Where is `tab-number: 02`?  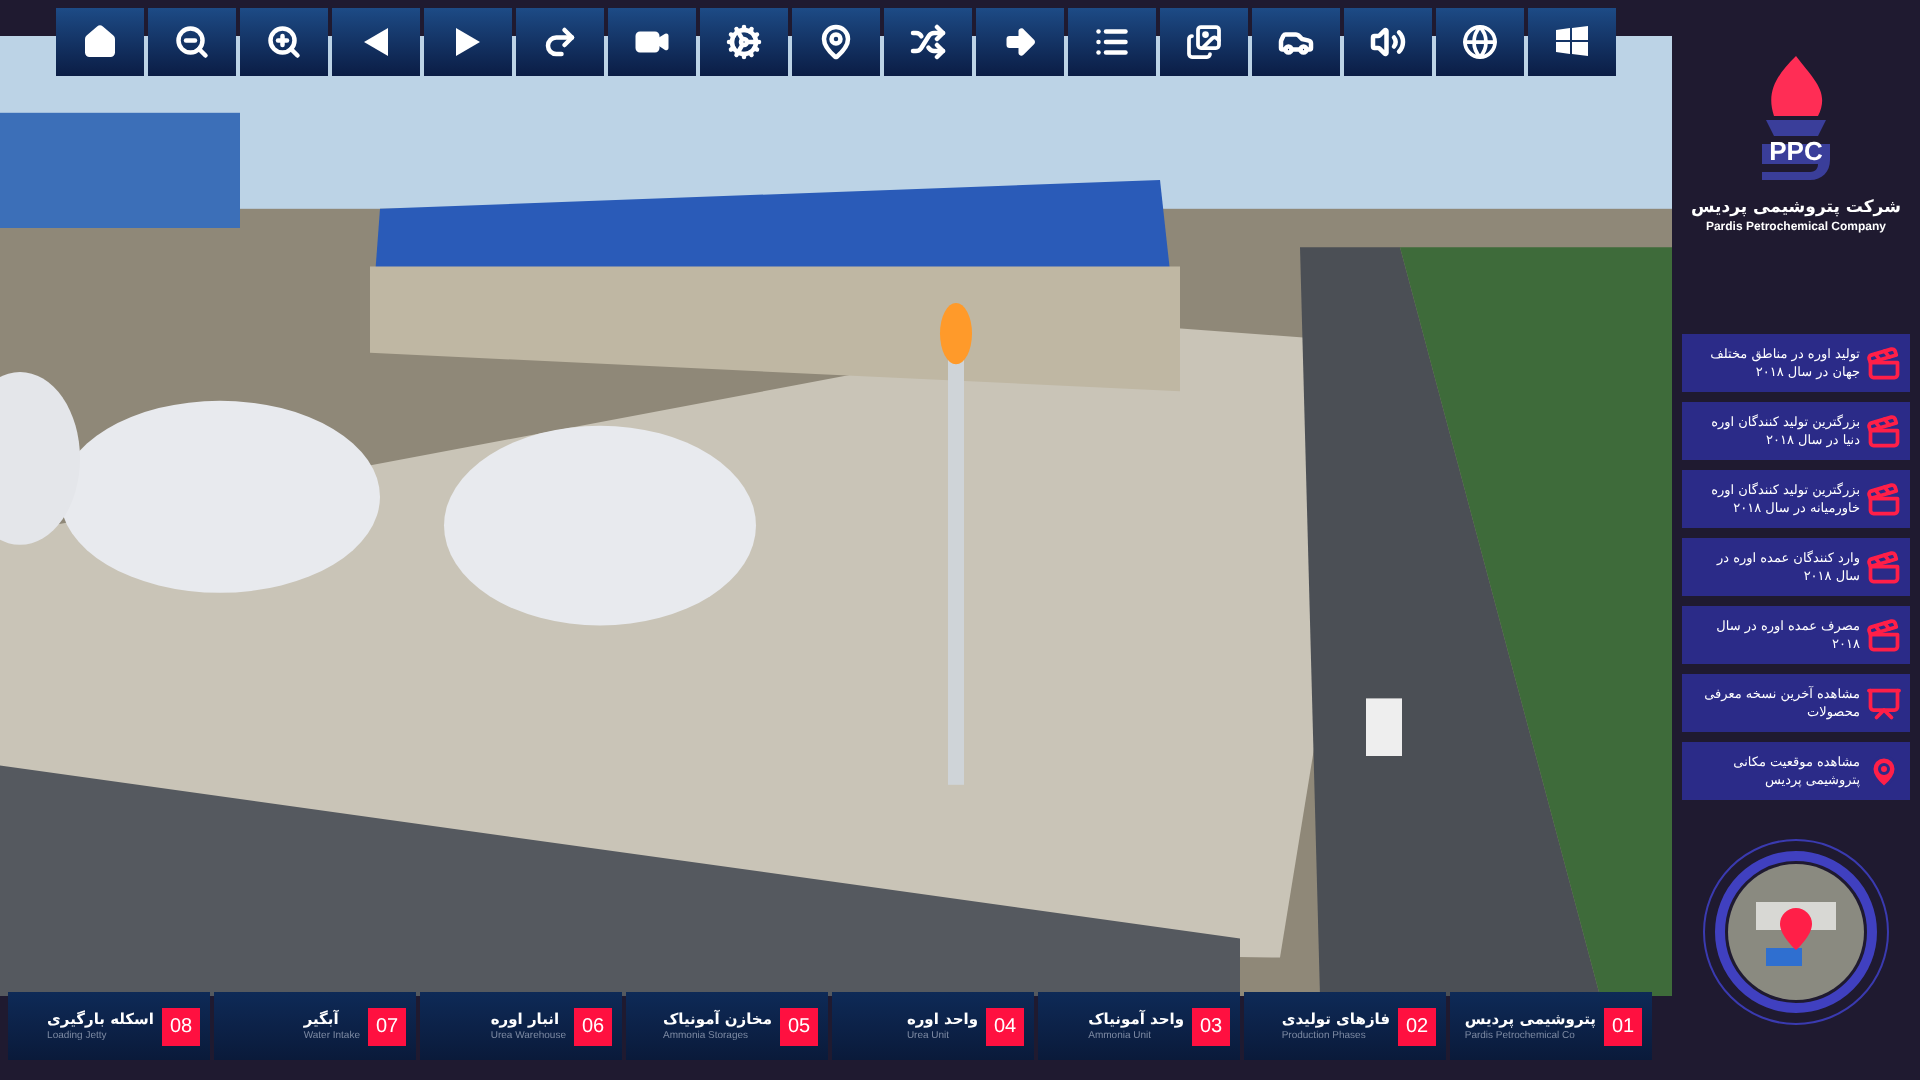
tab-number: 02 is located at coordinates (1417, 1026).